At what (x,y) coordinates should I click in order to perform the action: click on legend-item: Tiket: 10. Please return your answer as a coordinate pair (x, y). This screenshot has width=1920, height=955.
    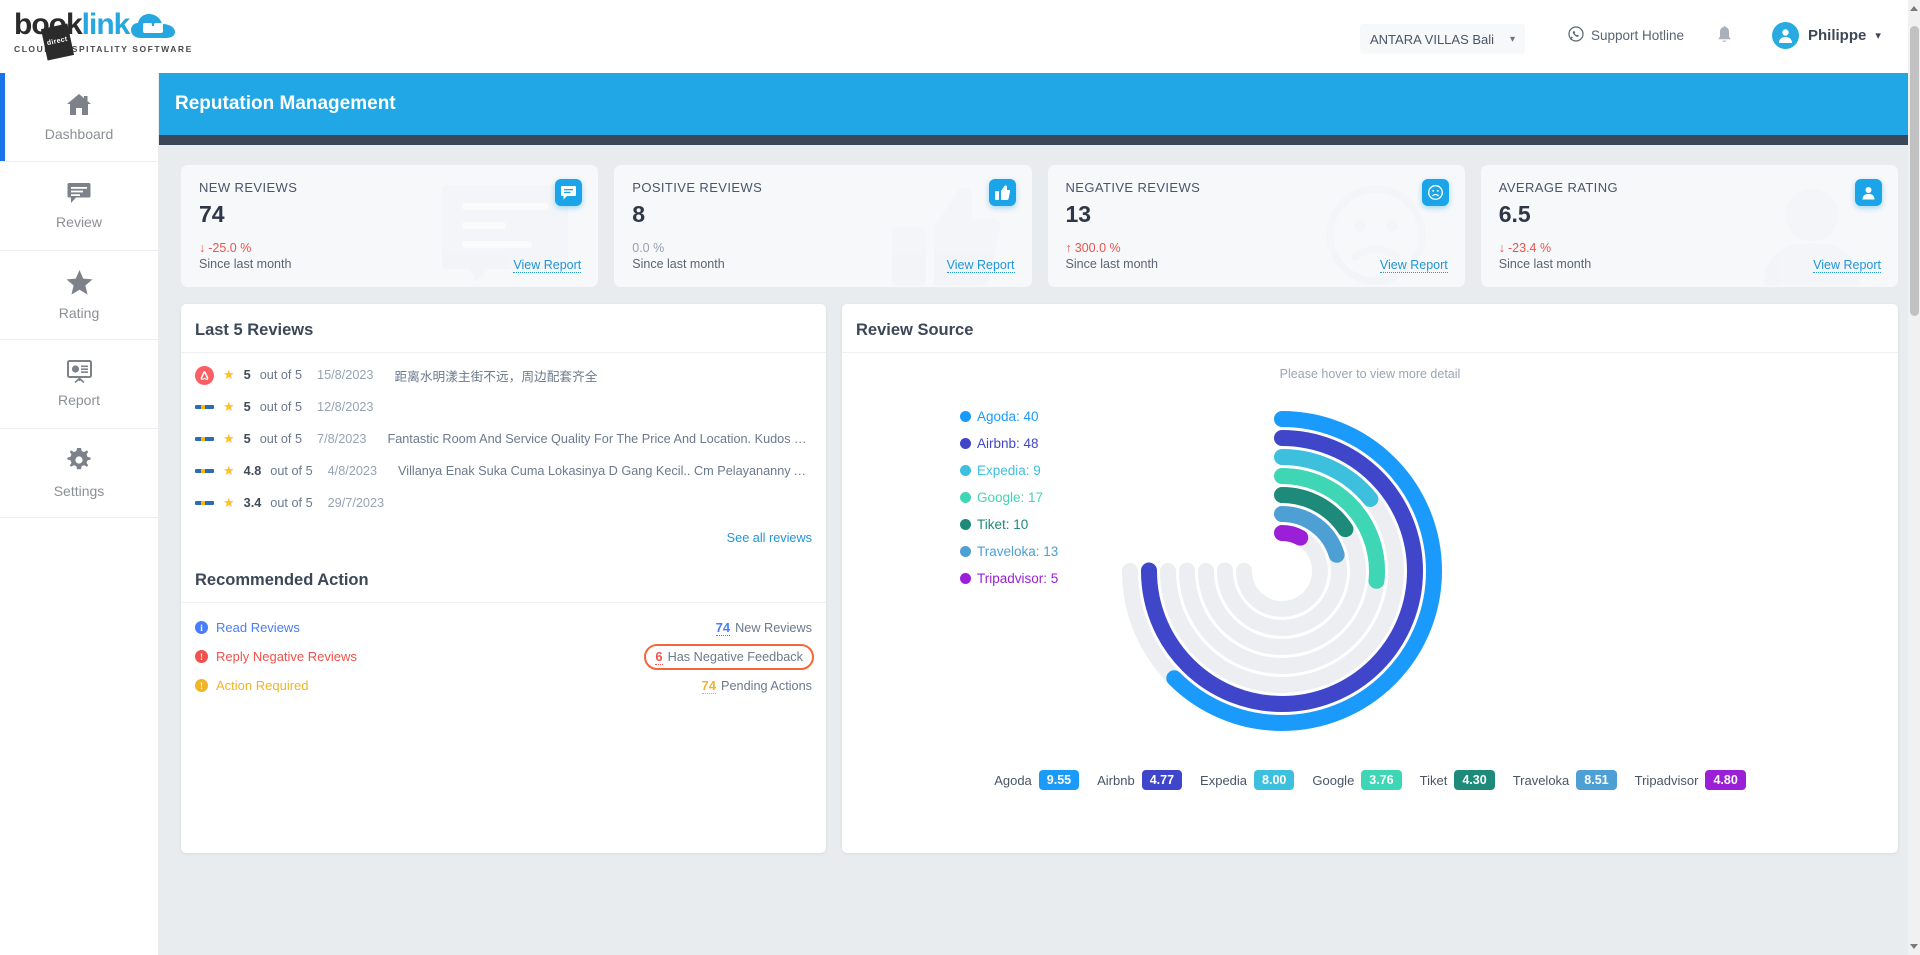
    Looking at the image, I should click on (1009, 524).